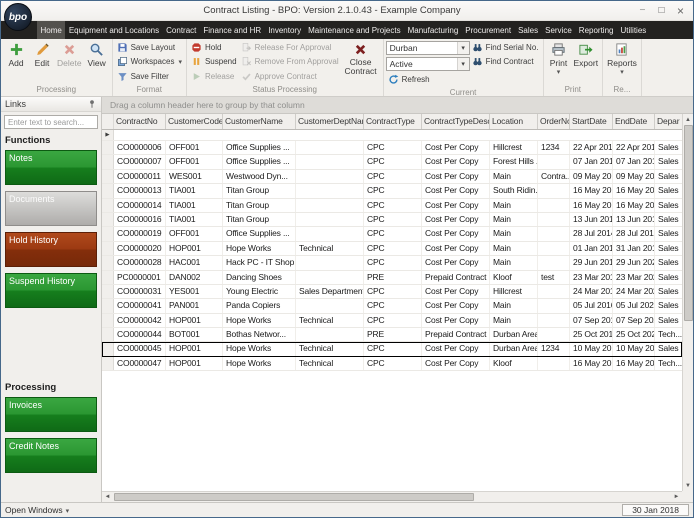 The height and width of the screenshot is (518, 694). I want to click on remove-from-approval-button: Remove From Approval, so click(290, 62).